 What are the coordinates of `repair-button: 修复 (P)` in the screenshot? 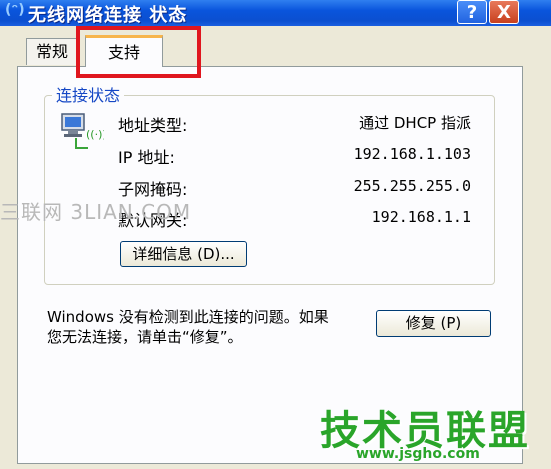 It's located at (433, 323).